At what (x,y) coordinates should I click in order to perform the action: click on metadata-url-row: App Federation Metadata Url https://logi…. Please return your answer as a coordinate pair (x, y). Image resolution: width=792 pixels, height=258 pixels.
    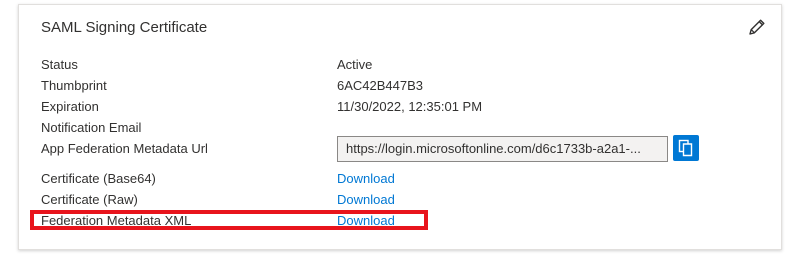
    Looking at the image, I should click on (406, 148).